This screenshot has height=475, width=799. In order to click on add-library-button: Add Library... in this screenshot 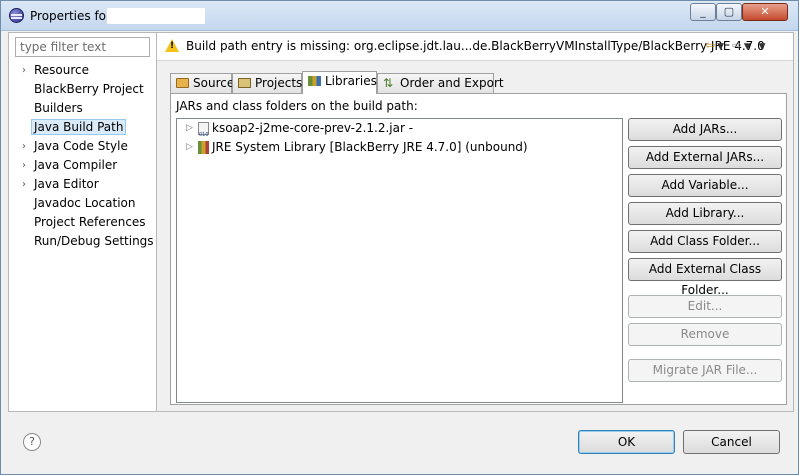, I will do `click(705, 213)`.